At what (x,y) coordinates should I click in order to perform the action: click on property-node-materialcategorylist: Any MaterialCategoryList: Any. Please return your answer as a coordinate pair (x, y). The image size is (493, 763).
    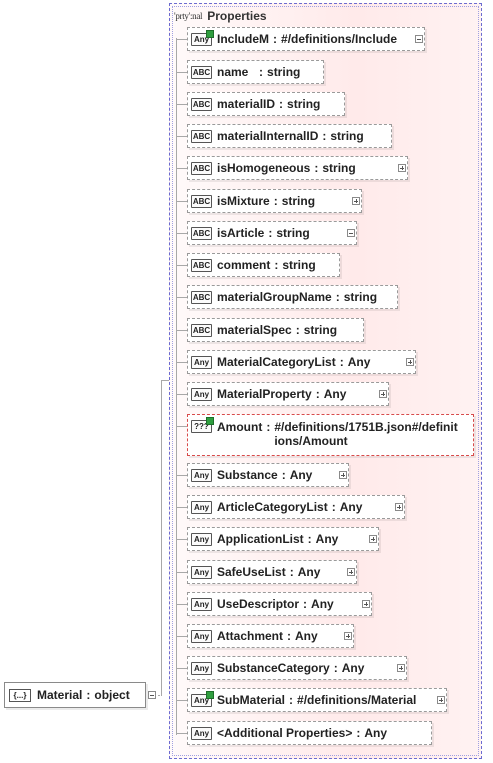
    Looking at the image, I should click on (301, 362).